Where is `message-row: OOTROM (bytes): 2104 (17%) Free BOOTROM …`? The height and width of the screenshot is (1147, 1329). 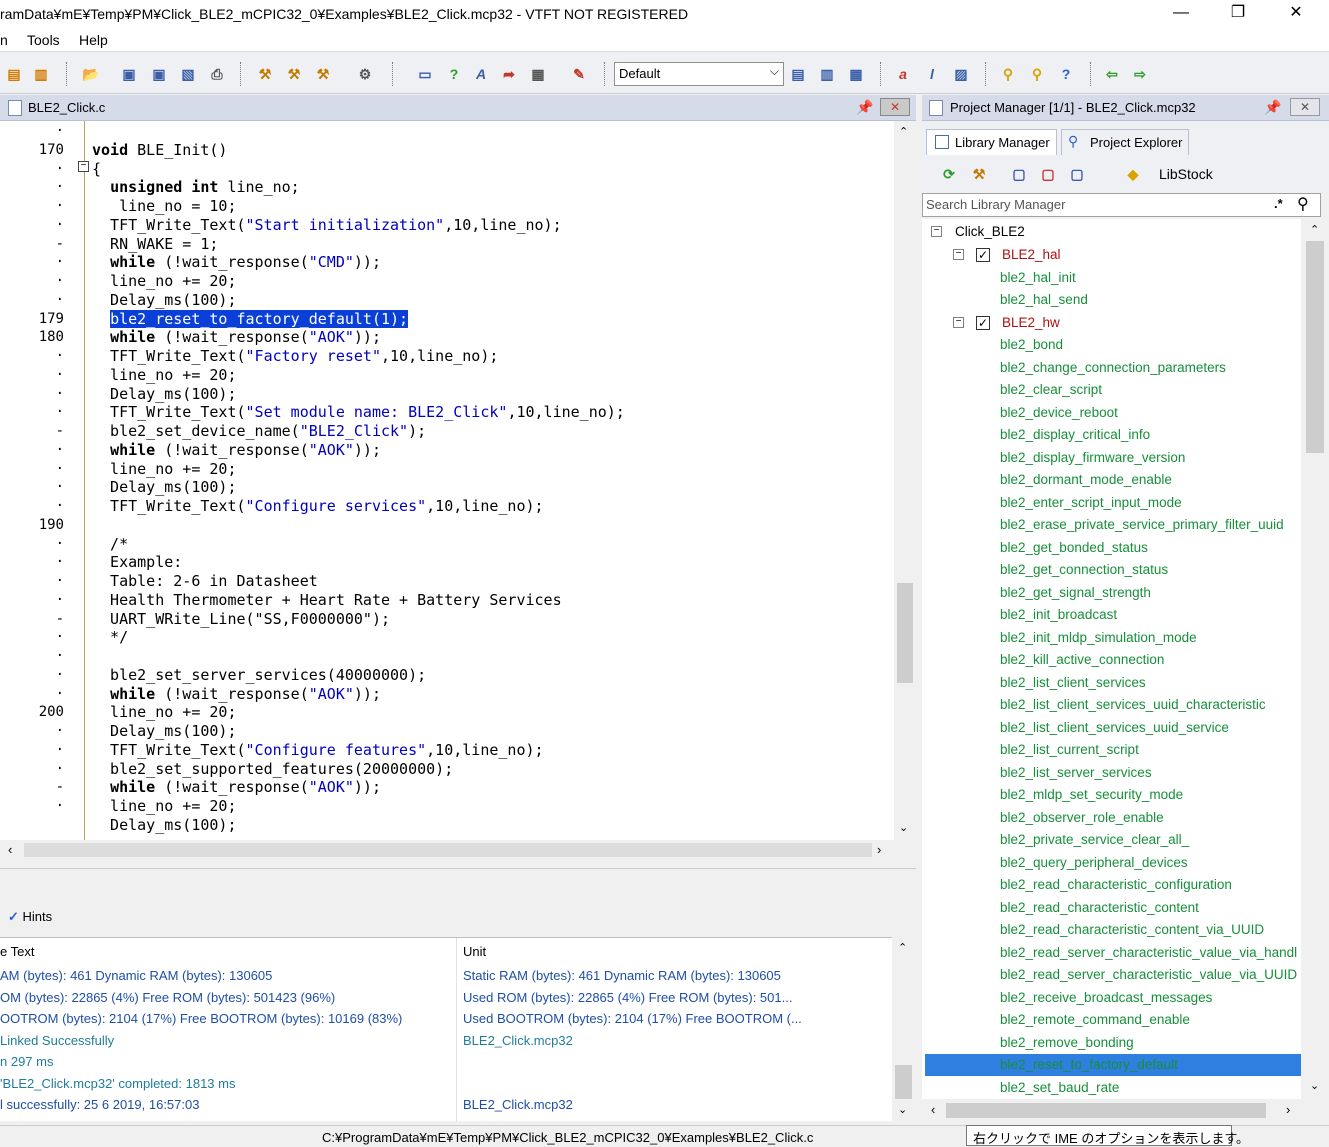
message-row: OOTROM (bytes): 2104 (17%) Free BOOTROM … is located at coordinates (446, 1022).